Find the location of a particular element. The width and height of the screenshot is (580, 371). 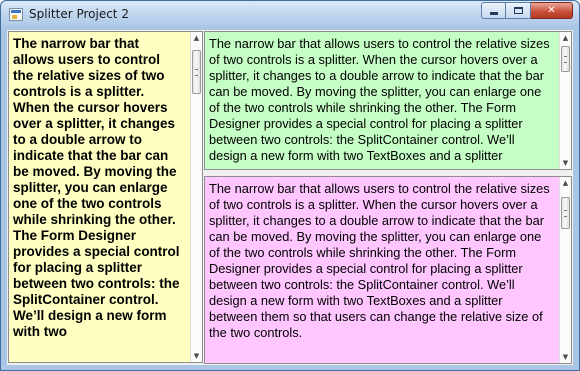

minimize-icon is located at coordinates (493, 13).